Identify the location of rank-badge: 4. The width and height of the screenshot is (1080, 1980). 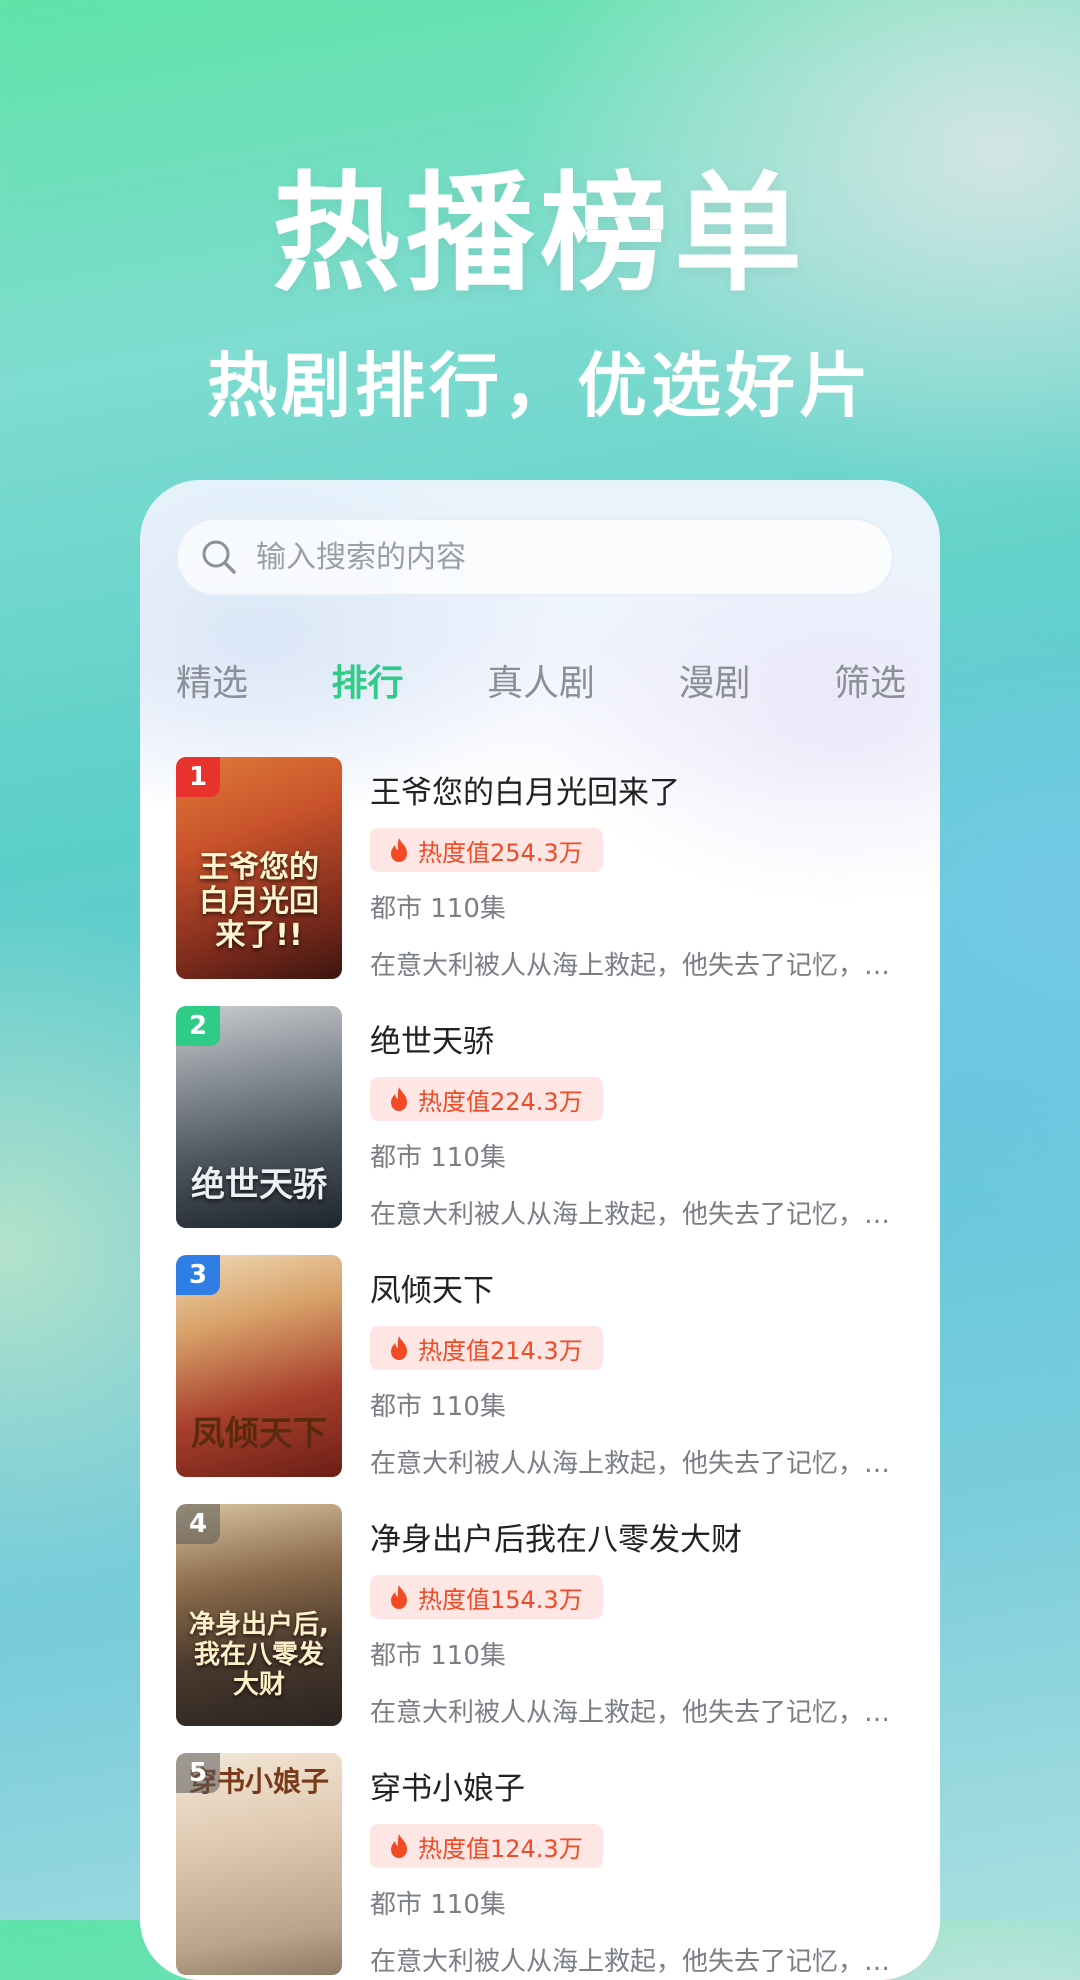
(198, 1524).